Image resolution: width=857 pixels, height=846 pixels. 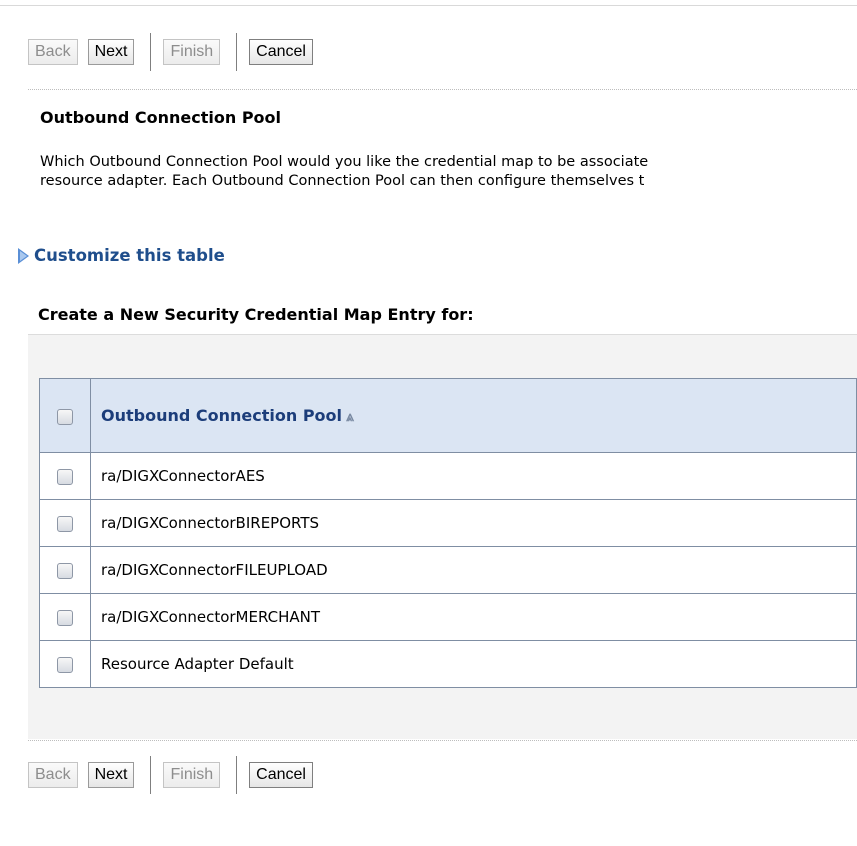 What do you see at coordinates (183, 476) in the screenshot?
I see `row-name: ra/DIGXConnectorAES` at bounding box center [183, 476].